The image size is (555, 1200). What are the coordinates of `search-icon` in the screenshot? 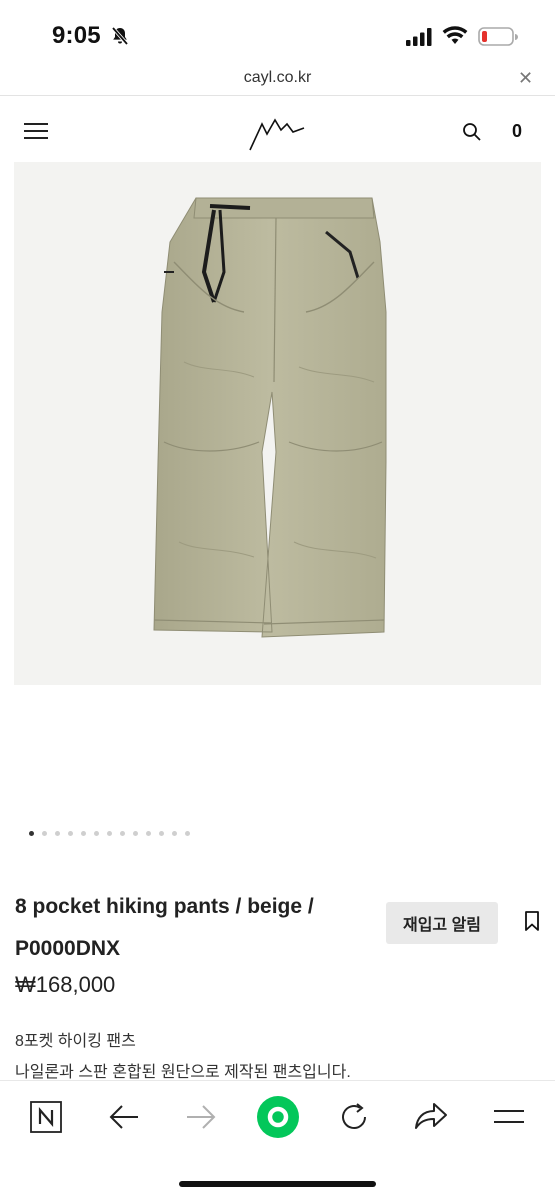 It's located at (472, 132).